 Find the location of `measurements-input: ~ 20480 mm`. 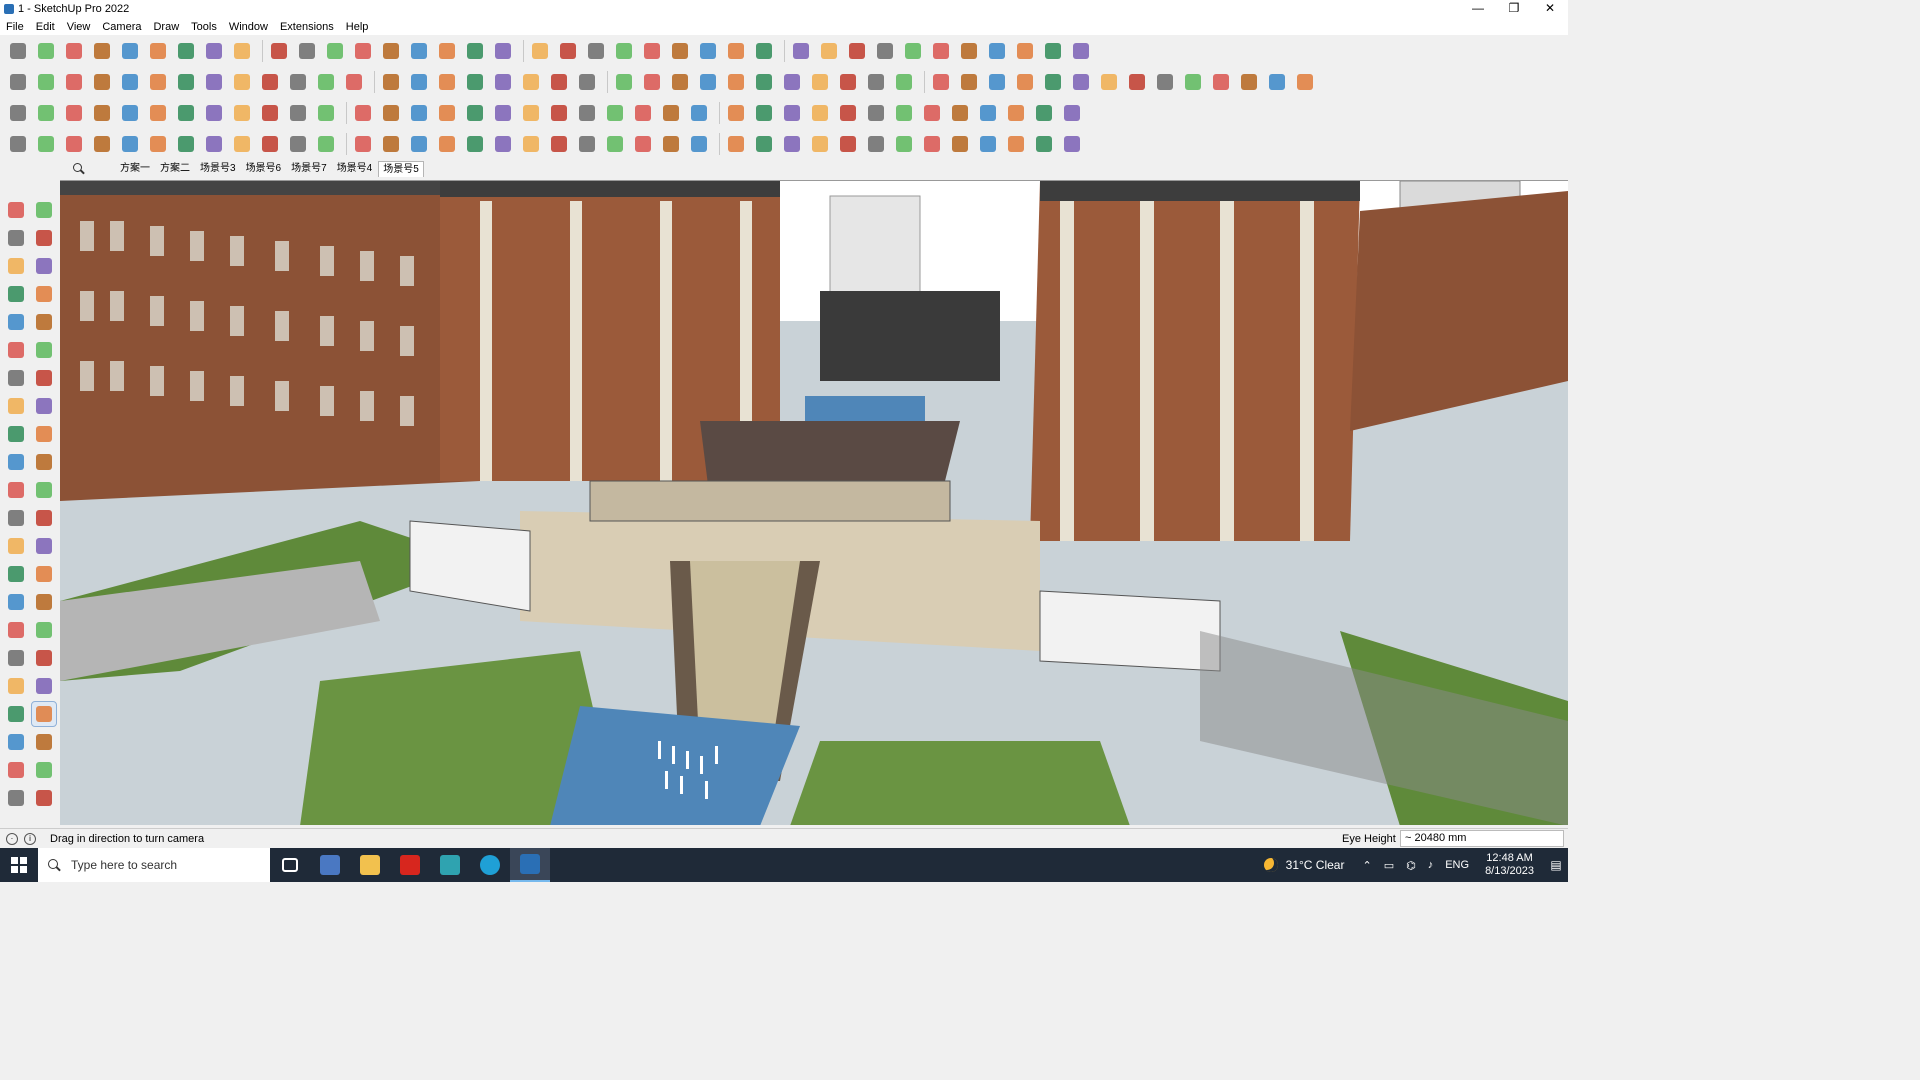

measurements-input: ~ 20480 mm is located at coordinates (1482, 838).